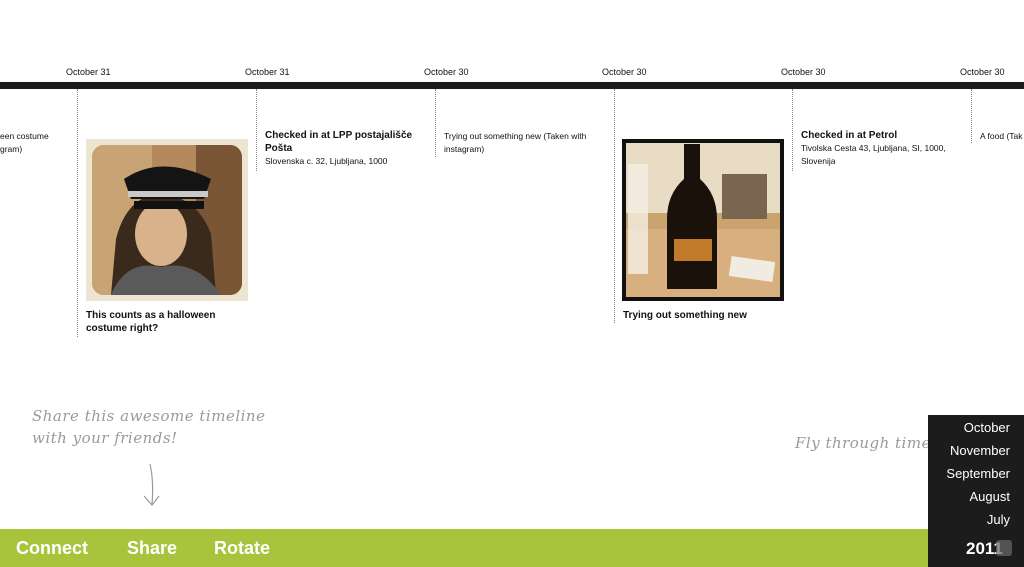 This screenshot has width=1024, height=567. I want to click on portrait-photo, so click(167, 220).